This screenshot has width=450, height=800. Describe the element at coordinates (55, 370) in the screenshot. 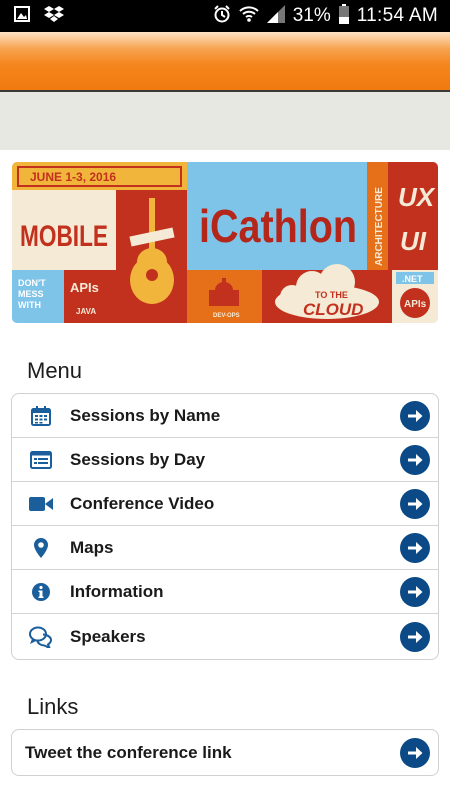

I see `menu-title: Menu` at that location.